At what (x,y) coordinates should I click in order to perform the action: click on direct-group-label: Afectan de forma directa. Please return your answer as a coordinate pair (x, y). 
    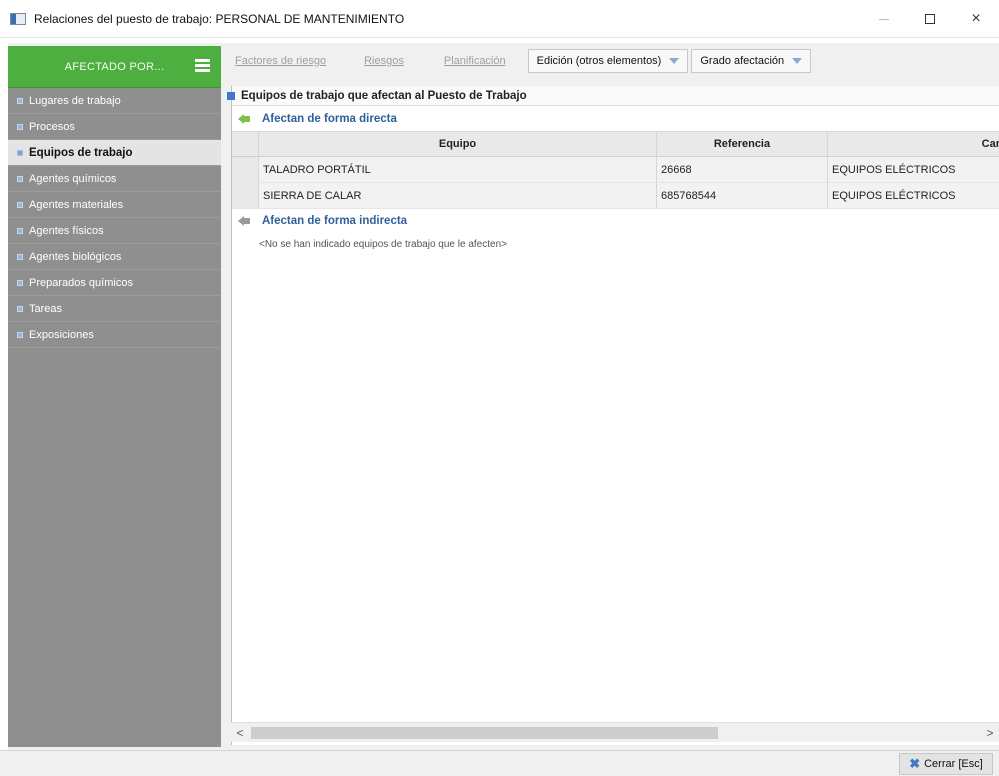
    Looking at the image, I should click on (329, 119).